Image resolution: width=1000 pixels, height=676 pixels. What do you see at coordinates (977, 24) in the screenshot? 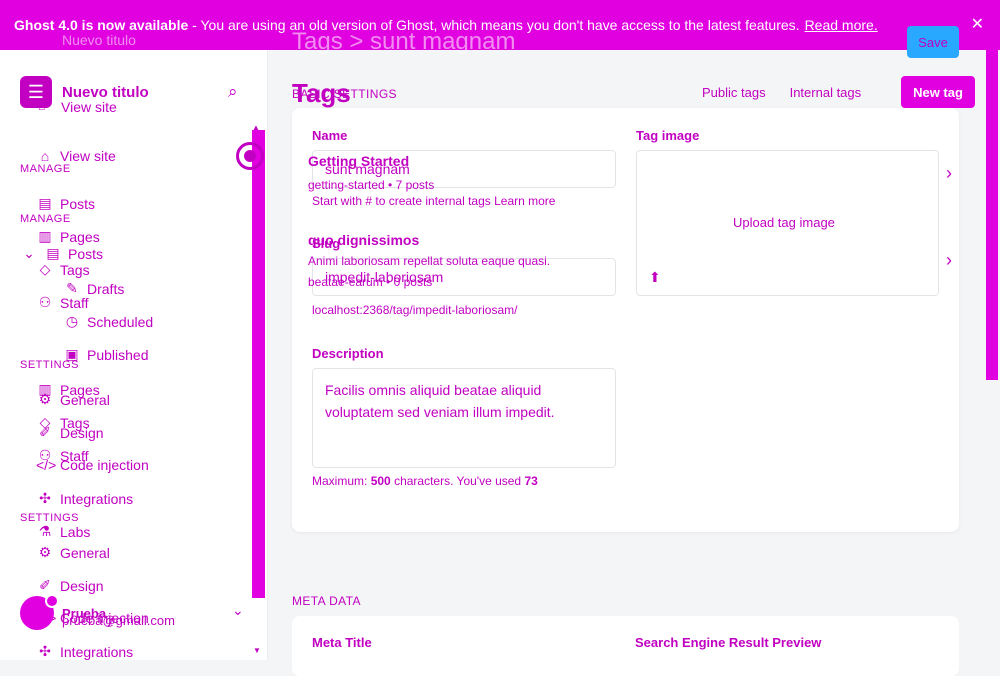
I see `close-icon: ✕` at bounding box center [977, 24].